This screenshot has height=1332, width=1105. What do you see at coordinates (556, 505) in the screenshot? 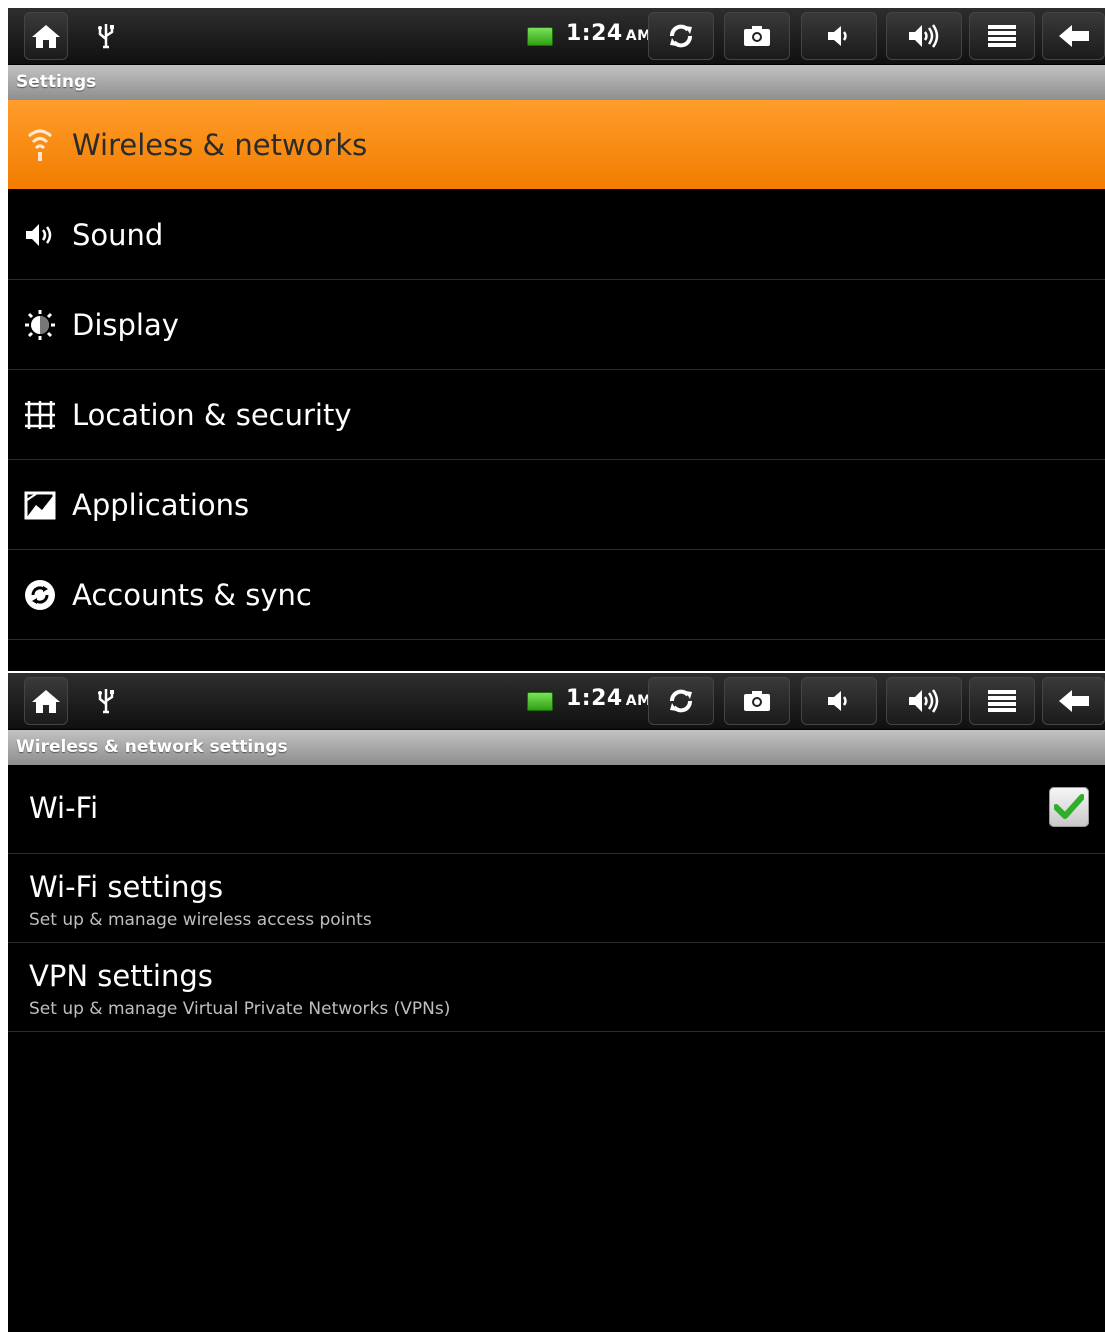
I see `menu-item-applications: Applications` at bounding box center [556, 505].